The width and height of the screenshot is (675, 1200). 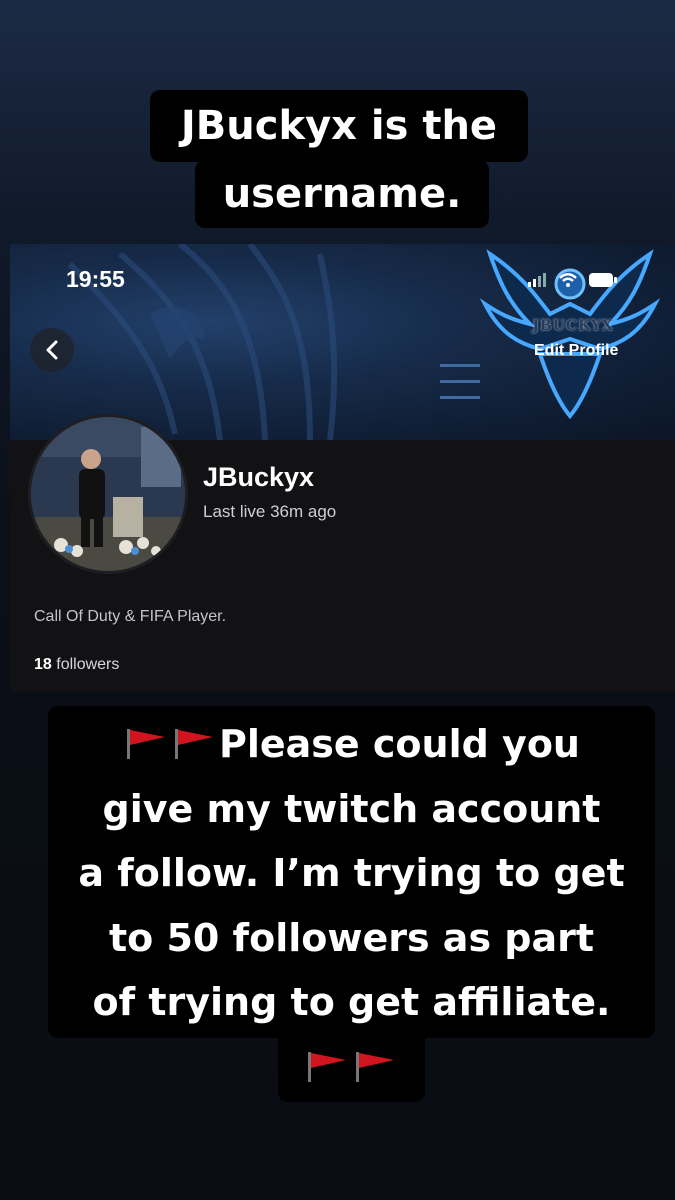 What do you see at coordinates (339, 126) in the screenshot?
I see `caption-line-1: JBuckyx is the` at bounding box center [339, 126].